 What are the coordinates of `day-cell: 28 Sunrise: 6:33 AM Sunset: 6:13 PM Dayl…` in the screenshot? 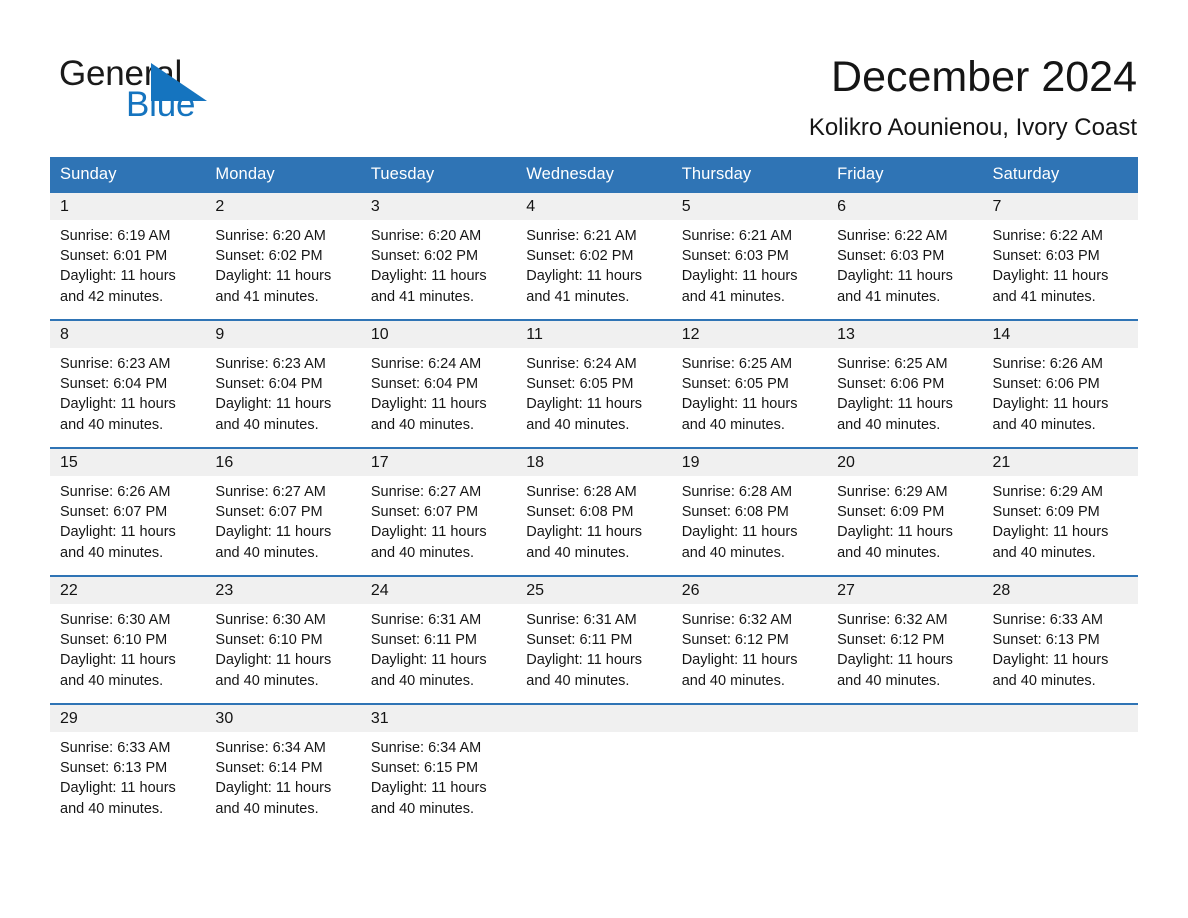 It's located at (1060, 639).